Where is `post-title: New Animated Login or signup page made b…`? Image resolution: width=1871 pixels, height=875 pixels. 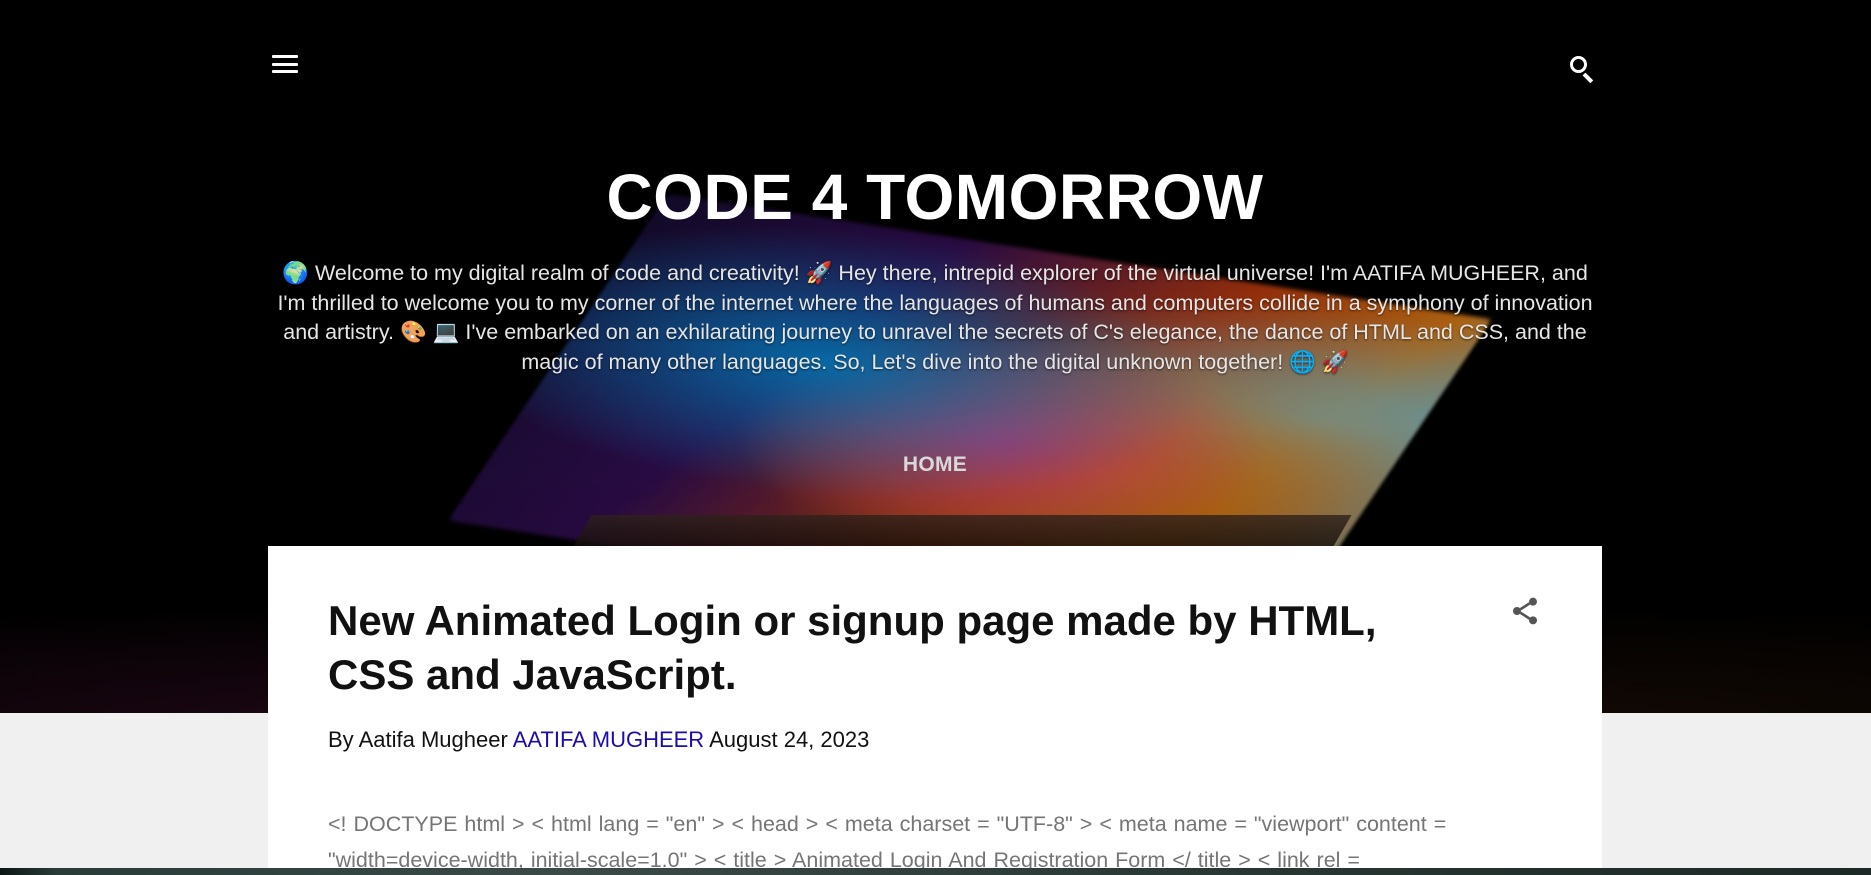
post-title: New Animated Login or signup page made b… is located at coordinates (858, 648).